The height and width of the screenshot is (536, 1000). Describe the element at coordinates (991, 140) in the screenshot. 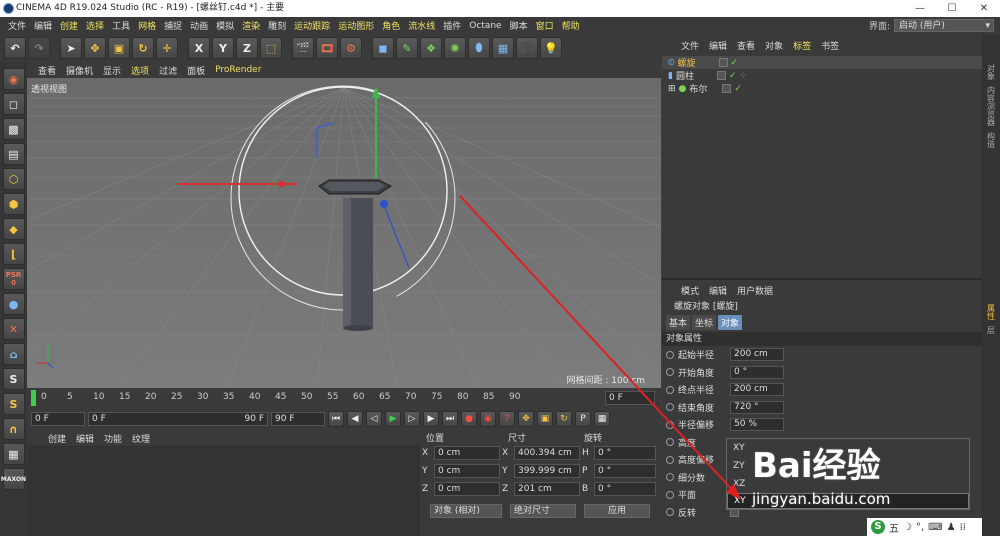

I see `side-tab-structure: 构造` at that location.